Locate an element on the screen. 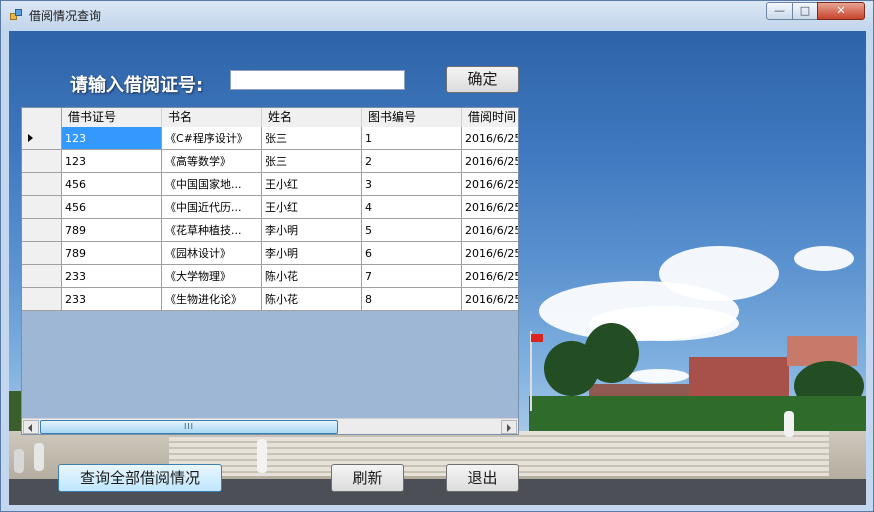 The width and height of the screenshot is (874, 512). grid-header: 借书证号 书名 姓名 图书编号 借阅时间 is located at coordinates (270, 118).